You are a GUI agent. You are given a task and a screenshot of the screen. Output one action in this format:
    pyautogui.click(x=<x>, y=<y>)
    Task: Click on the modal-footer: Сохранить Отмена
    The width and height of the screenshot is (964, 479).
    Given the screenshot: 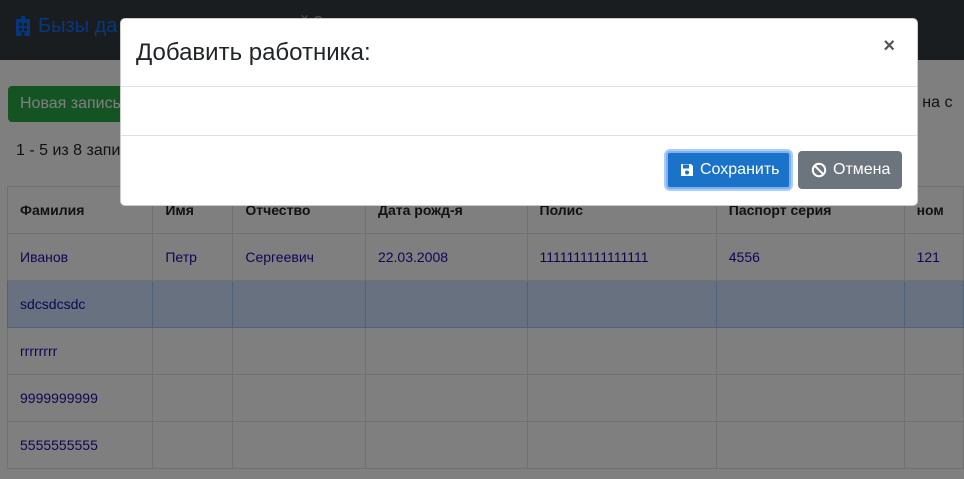 What is the action you would take?
    pyautogui.click(x=519, y=171)
    